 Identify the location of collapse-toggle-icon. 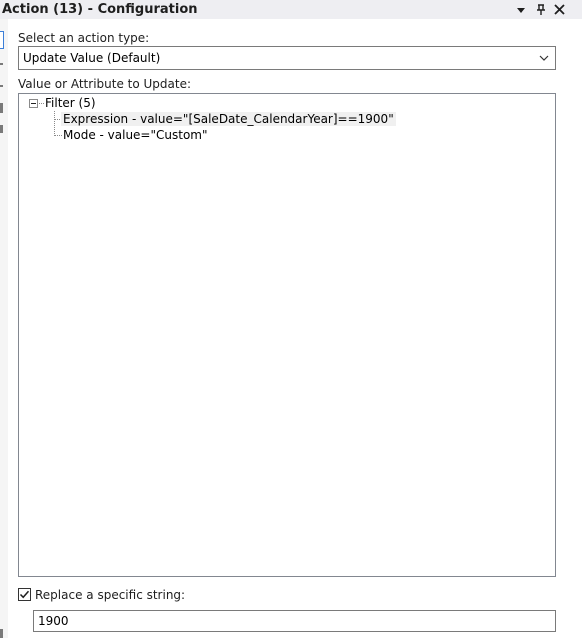
(33, 103).